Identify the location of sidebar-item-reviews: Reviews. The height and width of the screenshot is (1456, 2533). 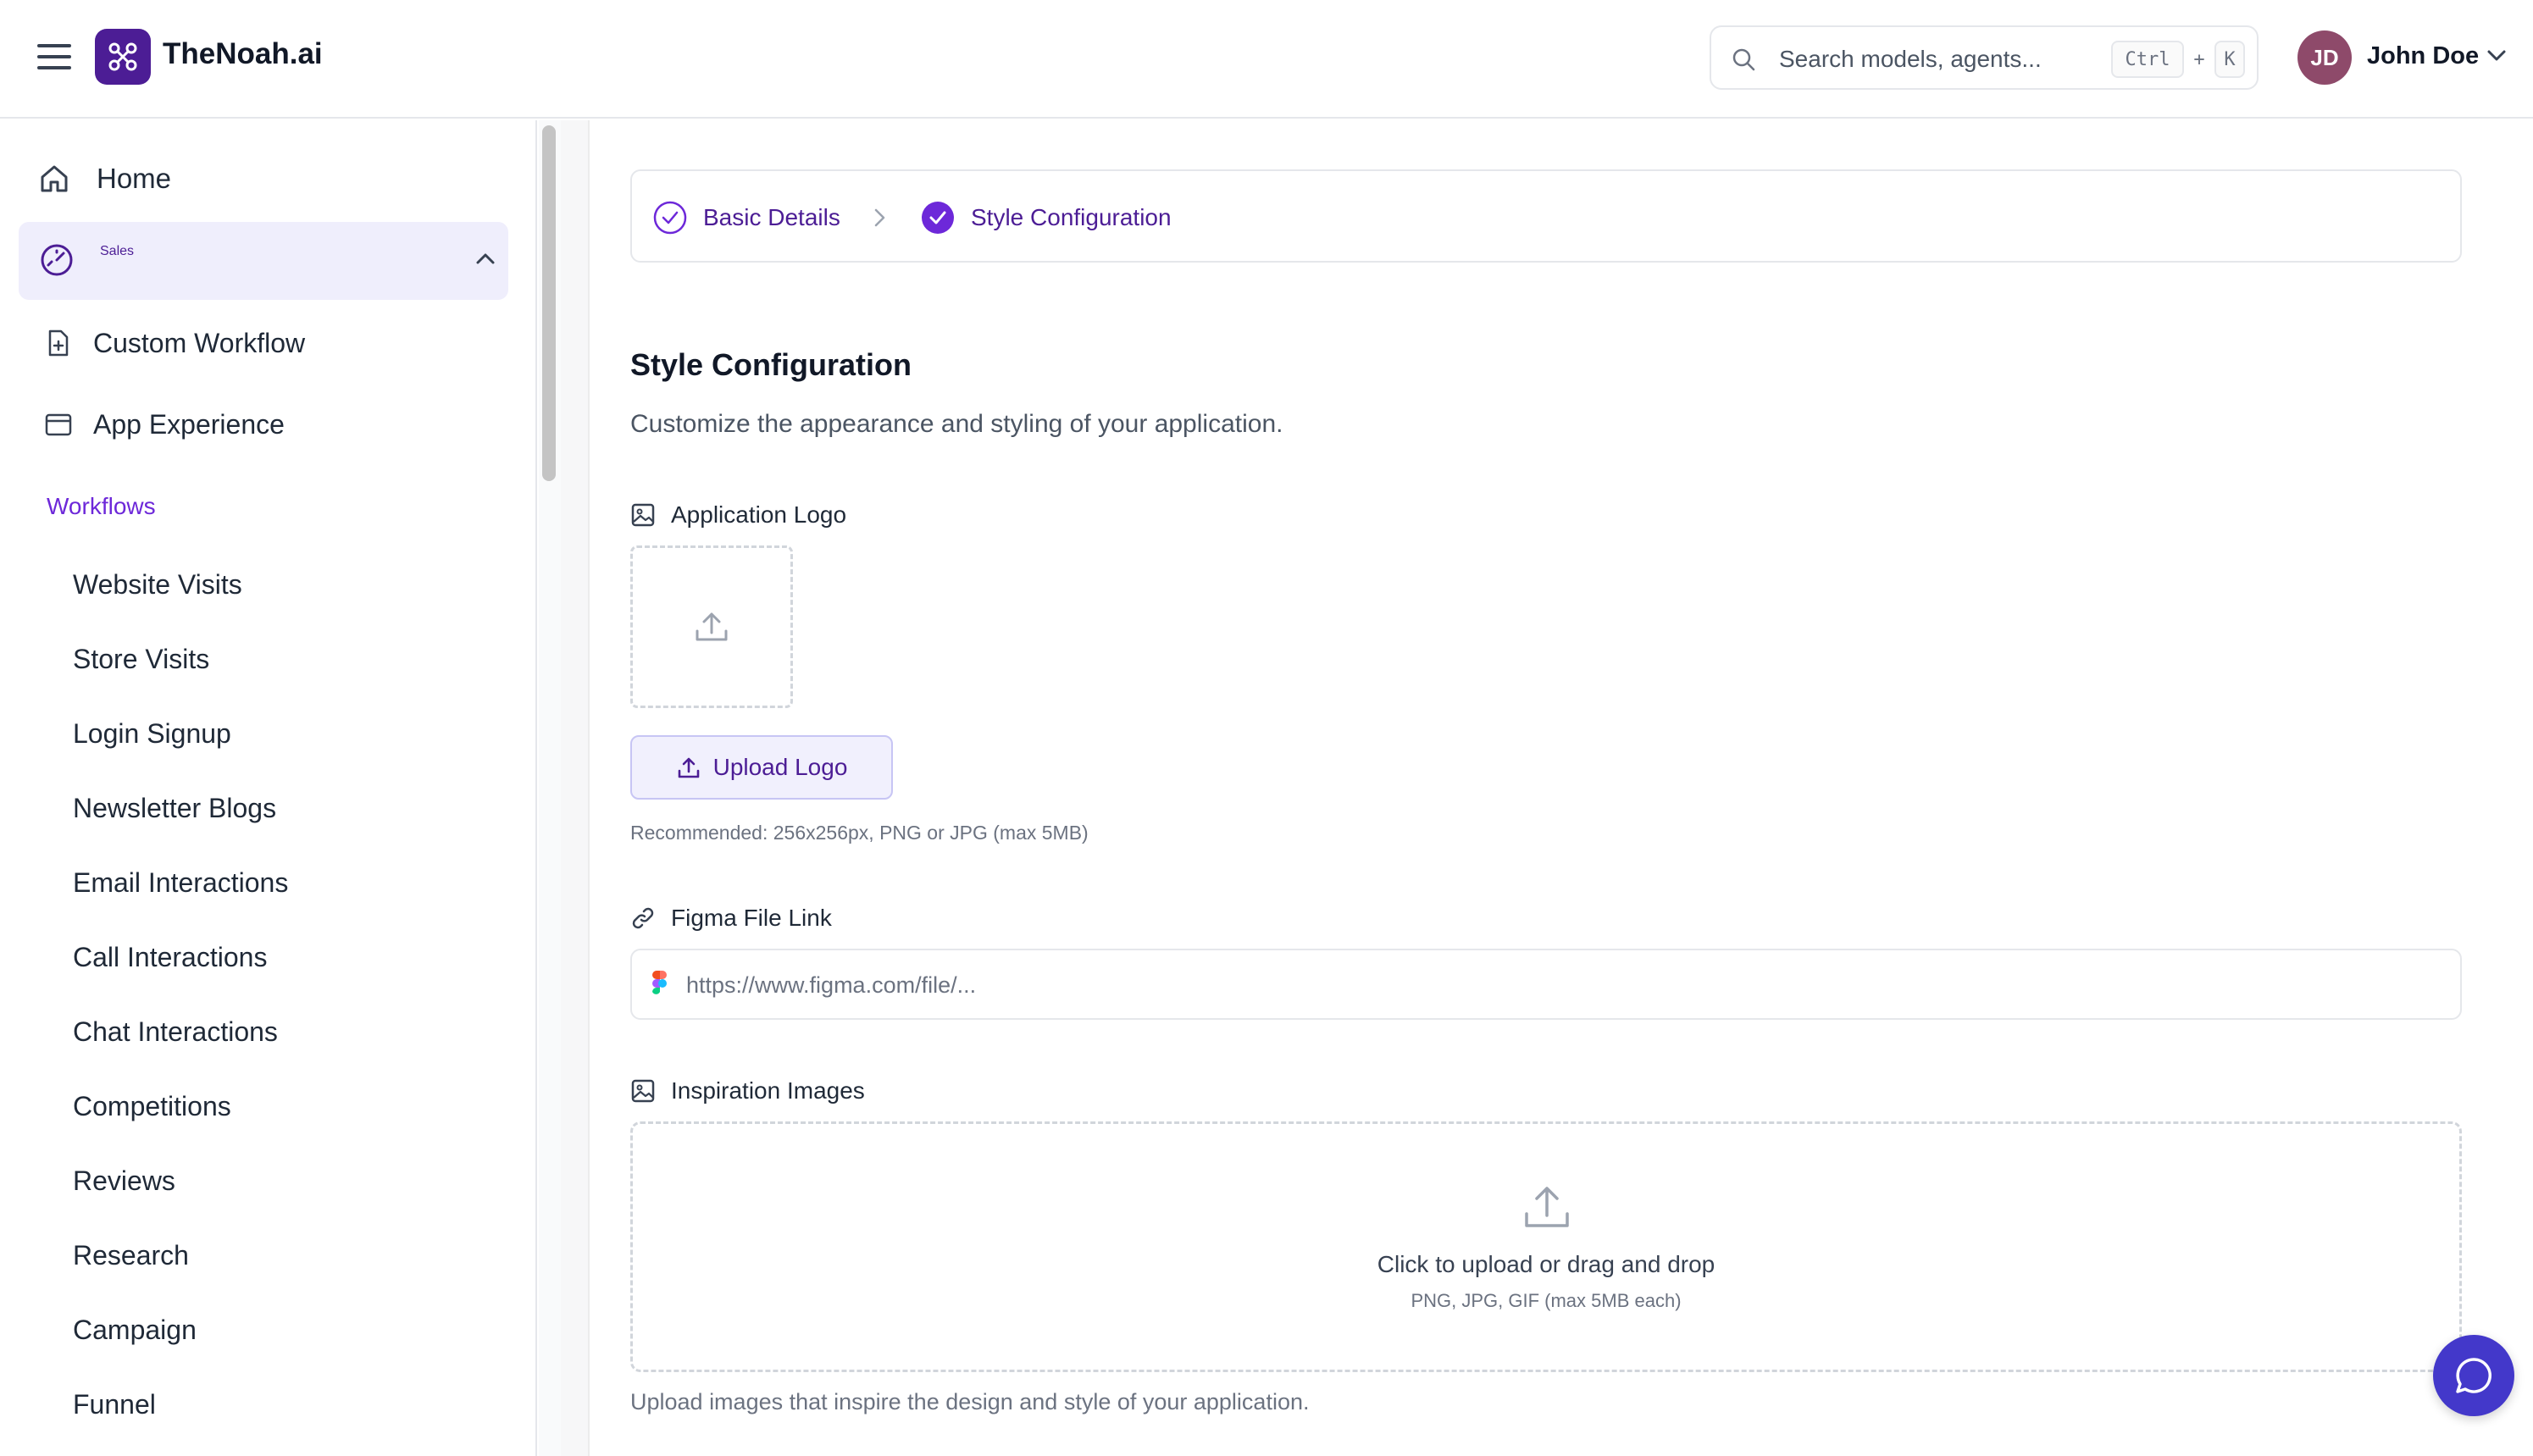
(124, 1181).